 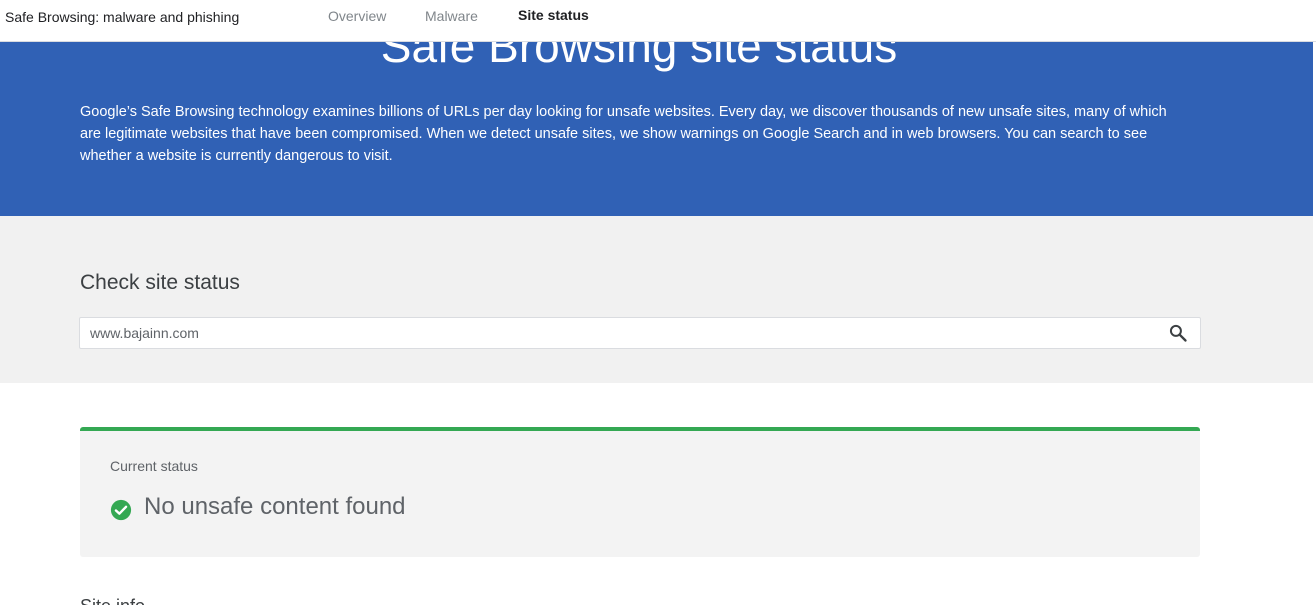 What do you see at coordinates (122, 17) in the screenshot?
I see `site-title: Safe Browsing: malware and phishing` at bounding box center [122, 17].